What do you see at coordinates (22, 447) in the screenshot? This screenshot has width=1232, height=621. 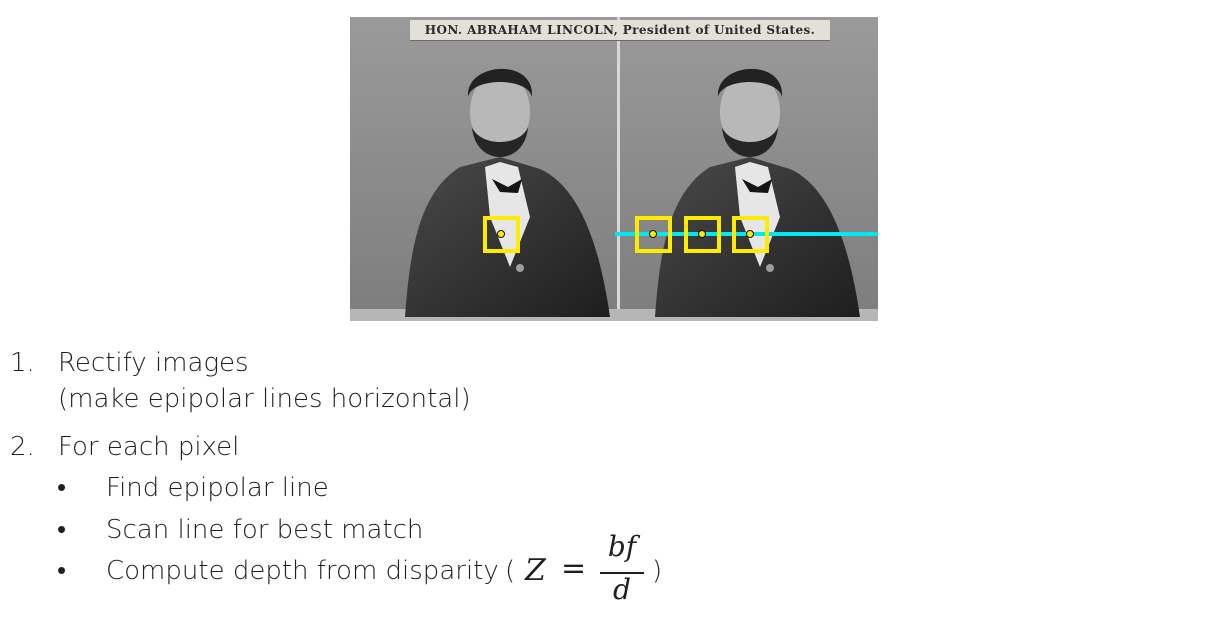 I see `step-number: 2.` at bounding box center [22, 447].